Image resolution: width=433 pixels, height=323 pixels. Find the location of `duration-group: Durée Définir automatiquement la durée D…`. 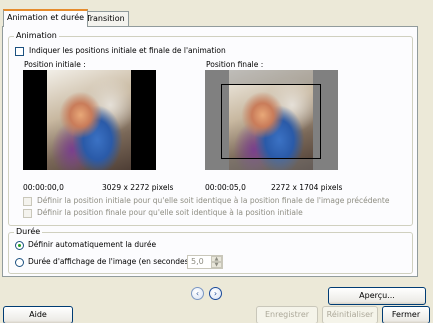

duration-group: Durée Définir automatiquement la durée D… is located at coordinates (210, 250).